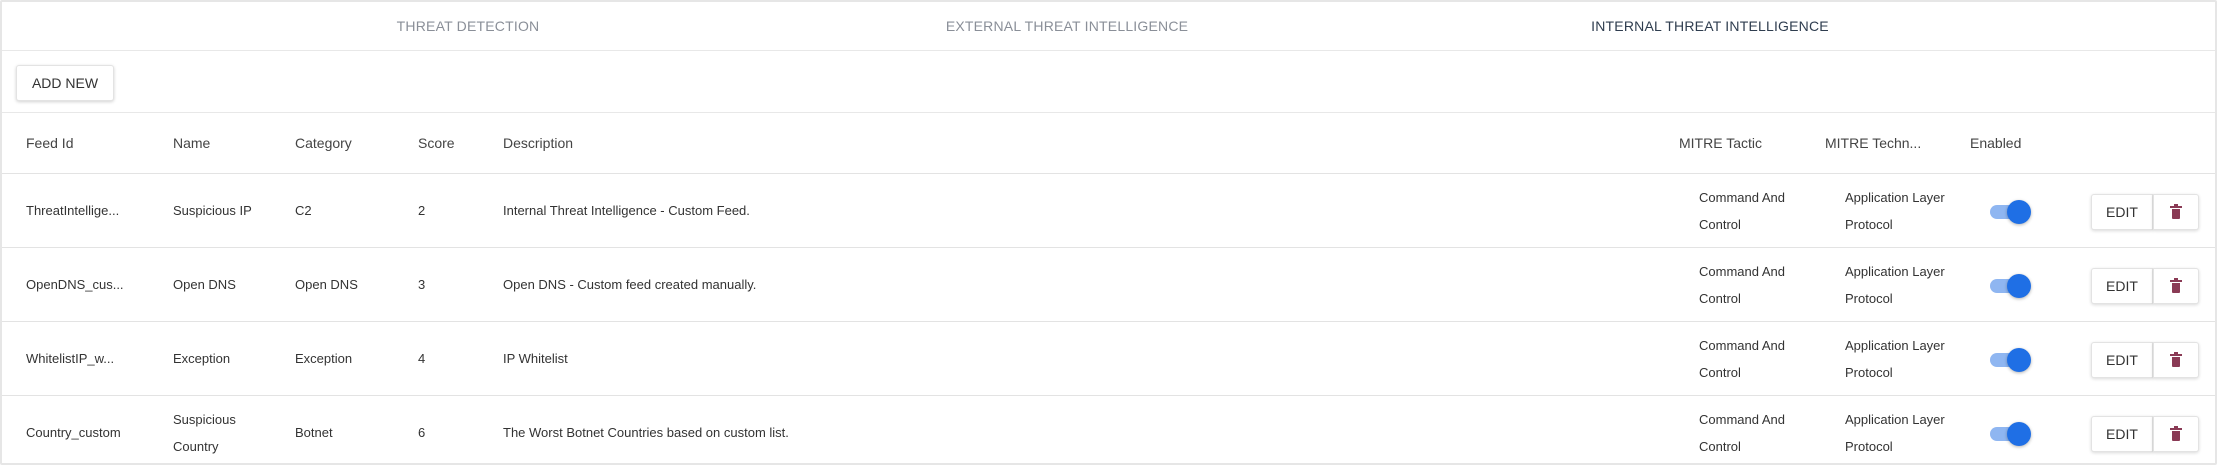 This screenshot has width=2217, height=469. Describe the element at coordinates (1710, 26) in the screenshot. I see `tab-internal-threat-intelligence: INTERNAL THREAT INTELLIGENCE` at that location.